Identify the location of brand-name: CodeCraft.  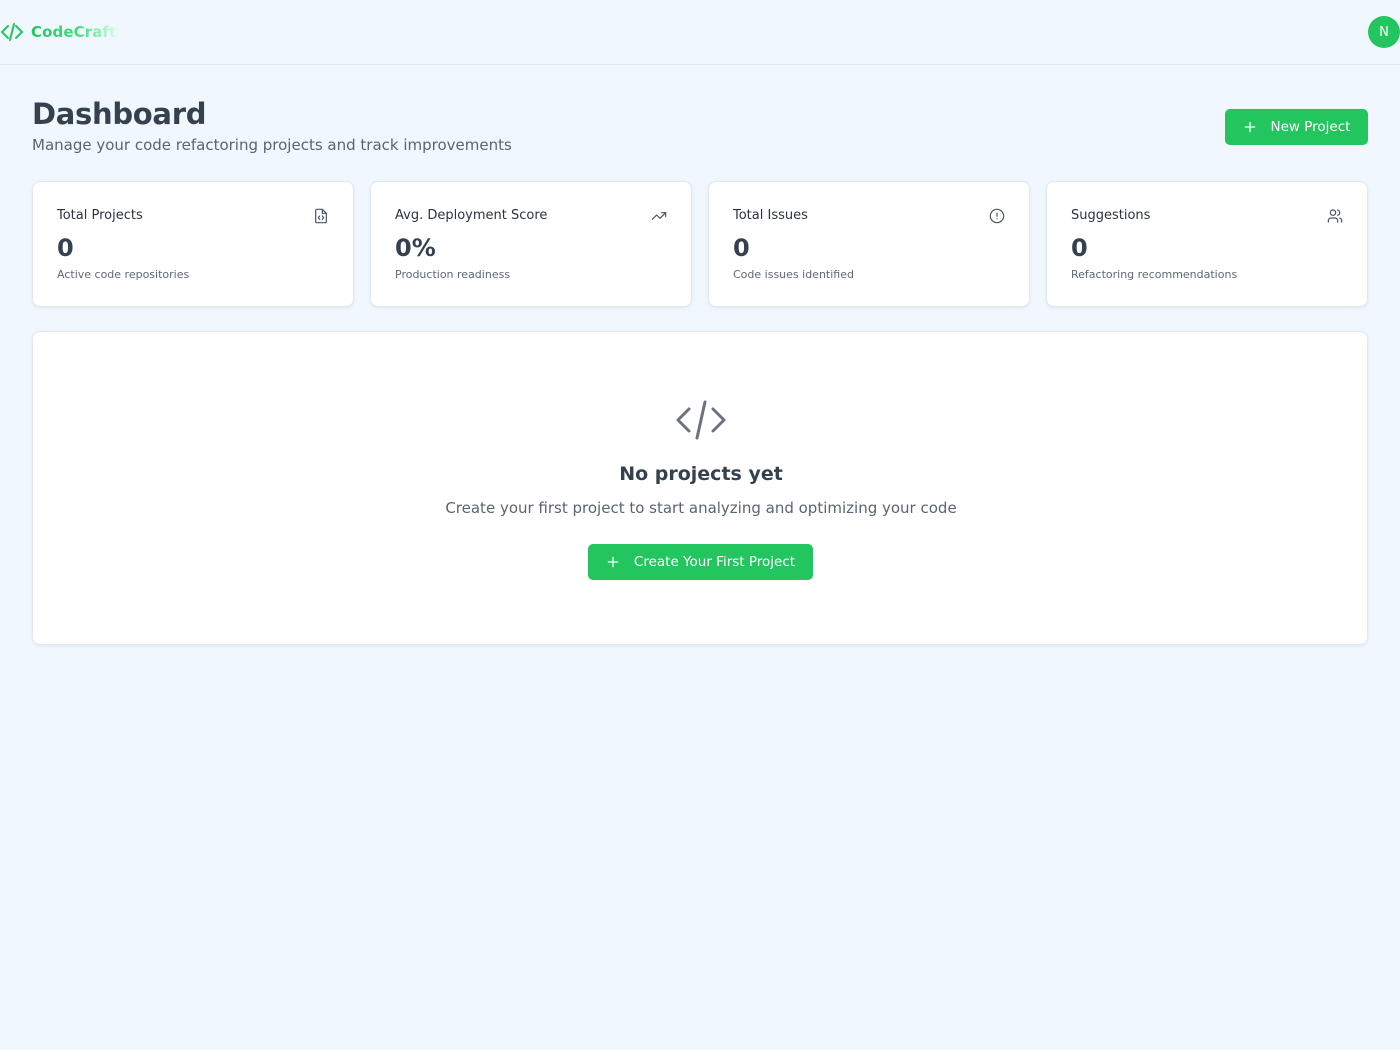
(74, 32).